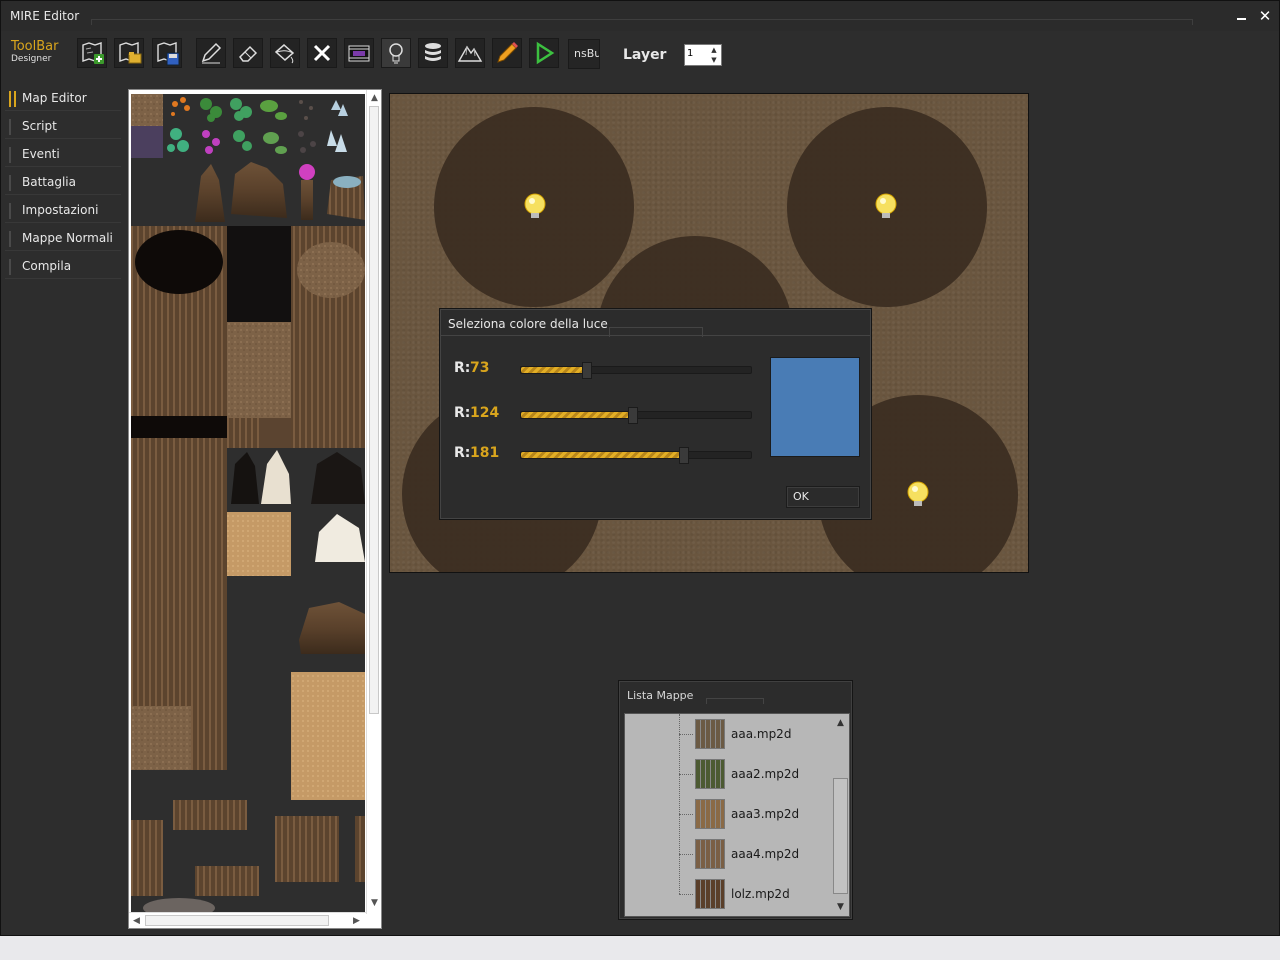 Image resolution: width=1280 pixels, height=960 pixels. What do you see at coordinates (10, 99) in the screenshot?
I see `active-marker` at bounding box center [10, 99].